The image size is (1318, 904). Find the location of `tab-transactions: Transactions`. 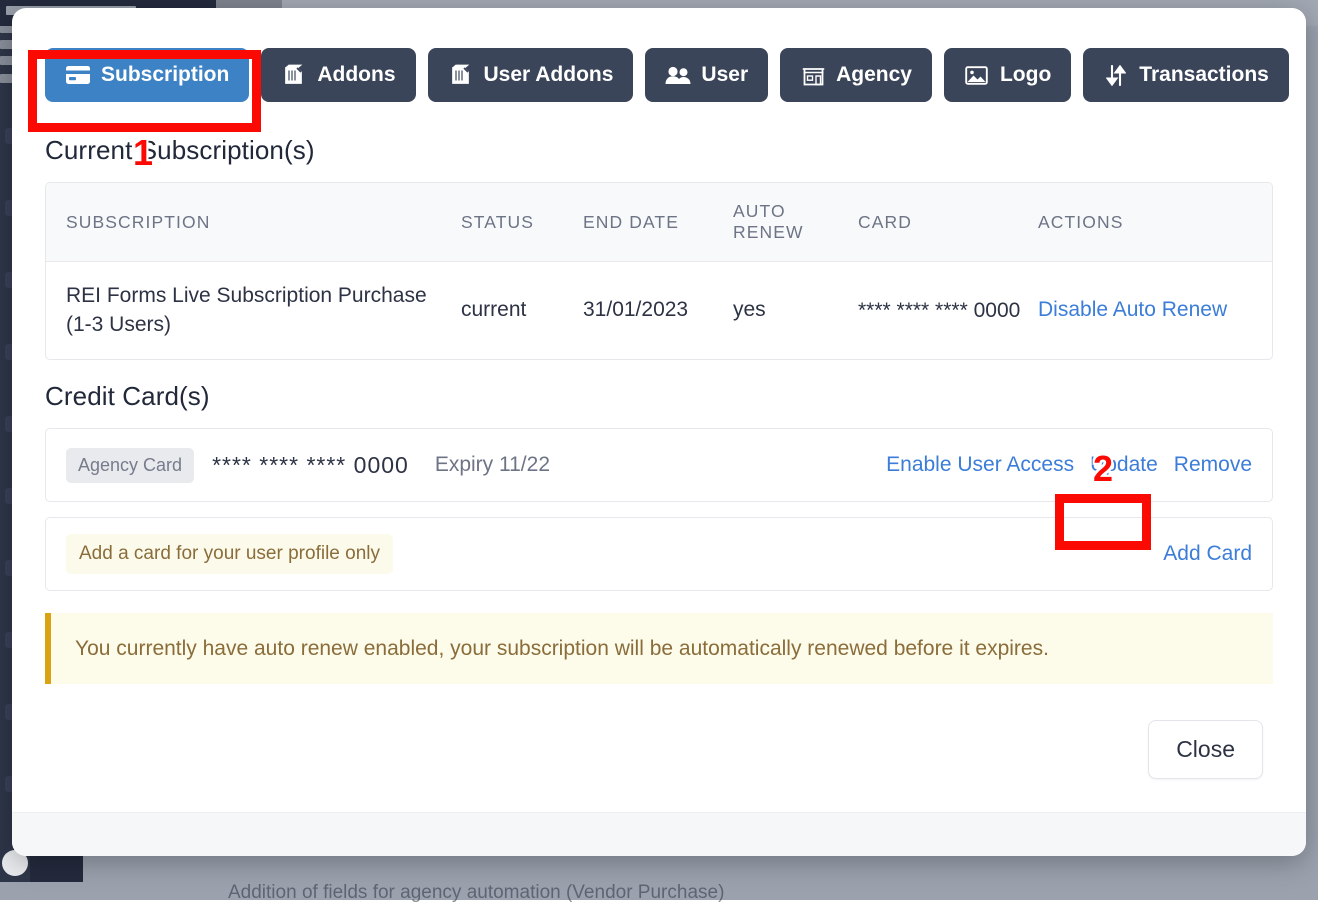

tab-transactions: Transactions is located at coordinates (1186, 75).